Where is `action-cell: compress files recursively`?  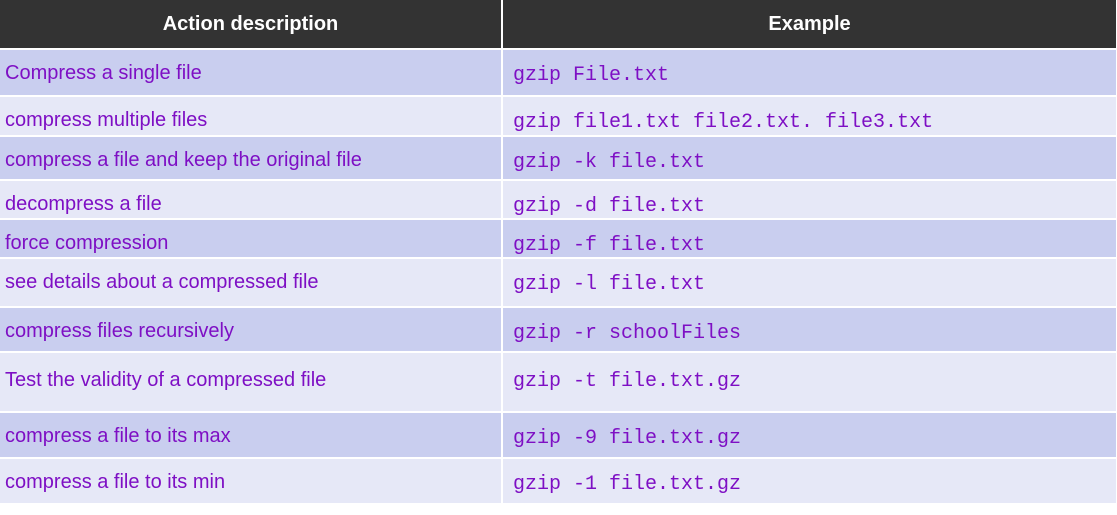
action-cell: compress files recursively is located at coordinates (251, 330).